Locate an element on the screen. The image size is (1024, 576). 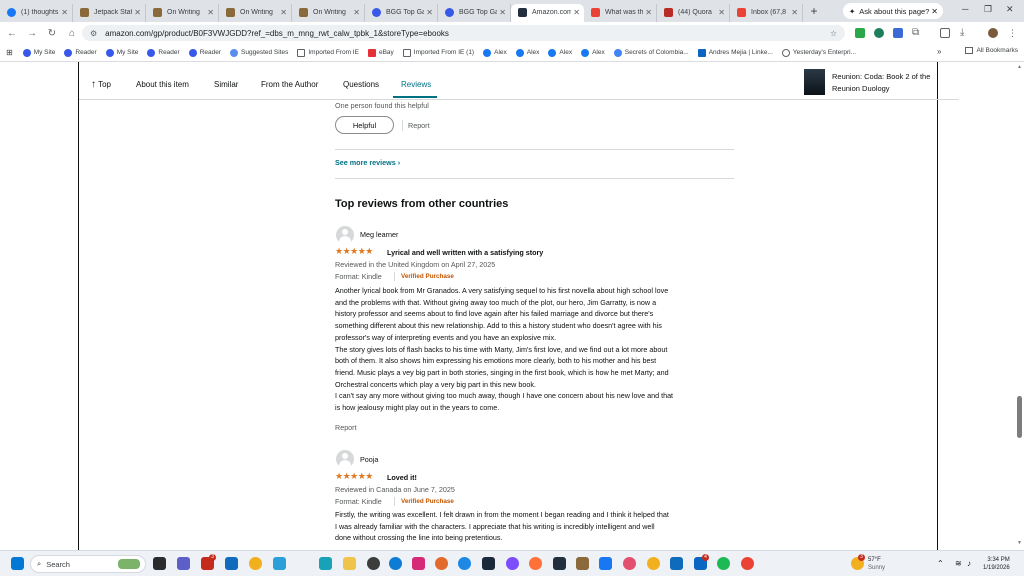
reviewer-name: Meg learner is located at coordinates (379, 235).